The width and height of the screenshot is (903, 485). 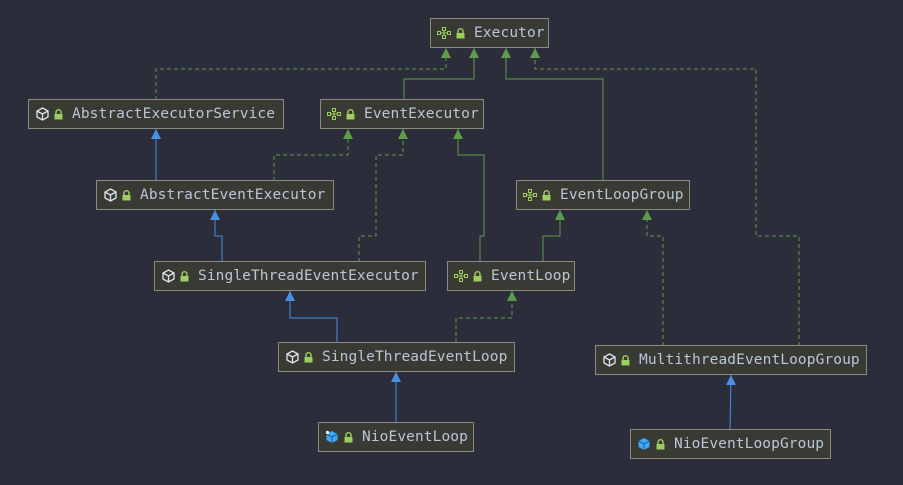 I want to click on node-nio-event-loop-group: NioEventLoopGroup, so click(x=730, y=444).